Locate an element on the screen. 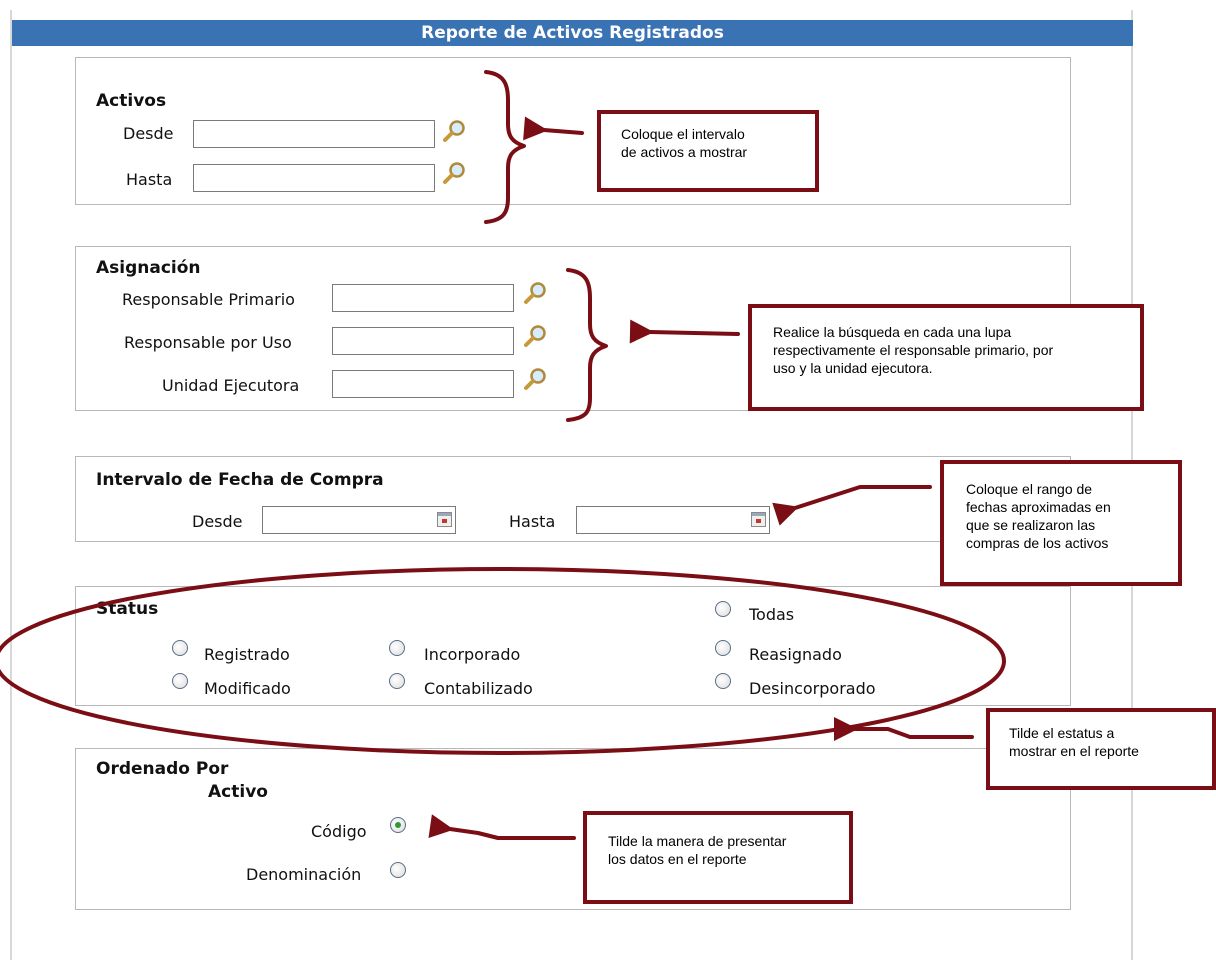 This screenshot has height=960, width=1216. page-title: Reporte de Activos Registrados is located at coordinates (572, 33).